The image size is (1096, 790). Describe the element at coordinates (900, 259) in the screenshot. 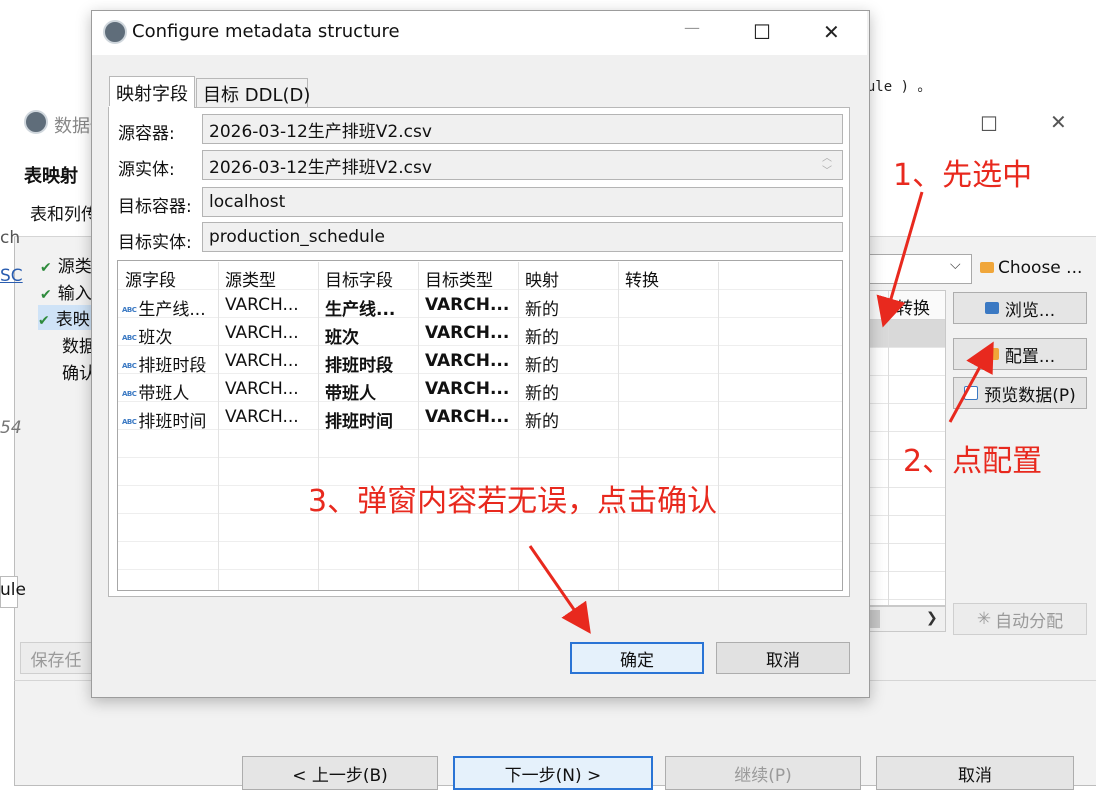

I see `arrow-to-grid-row` at that location.